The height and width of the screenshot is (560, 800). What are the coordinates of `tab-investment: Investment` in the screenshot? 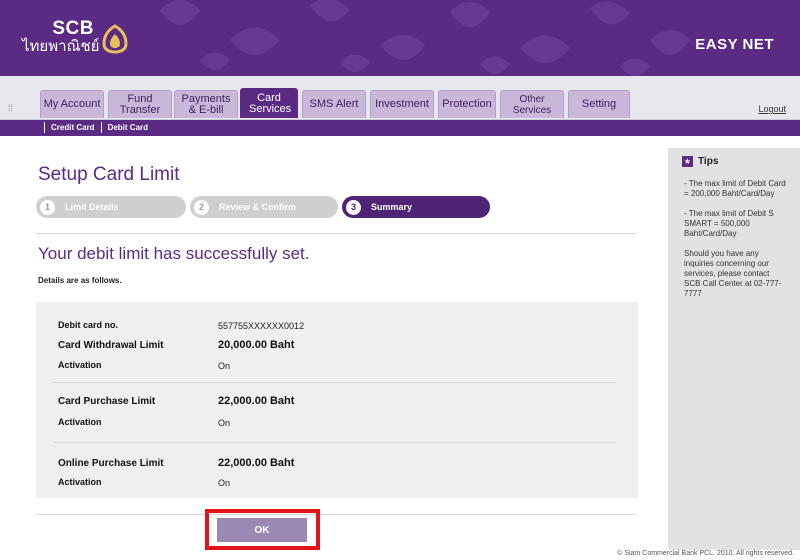 It's located at (402, 104).